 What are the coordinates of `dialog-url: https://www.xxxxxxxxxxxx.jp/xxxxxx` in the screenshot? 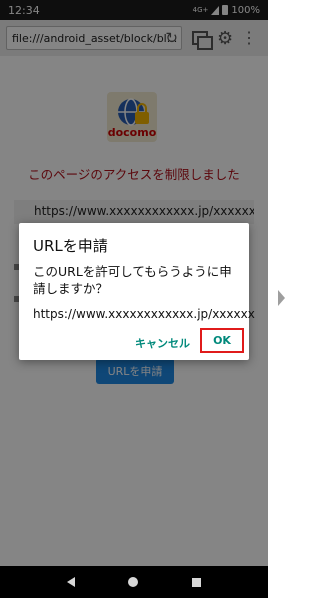 It's located at (144, 314).